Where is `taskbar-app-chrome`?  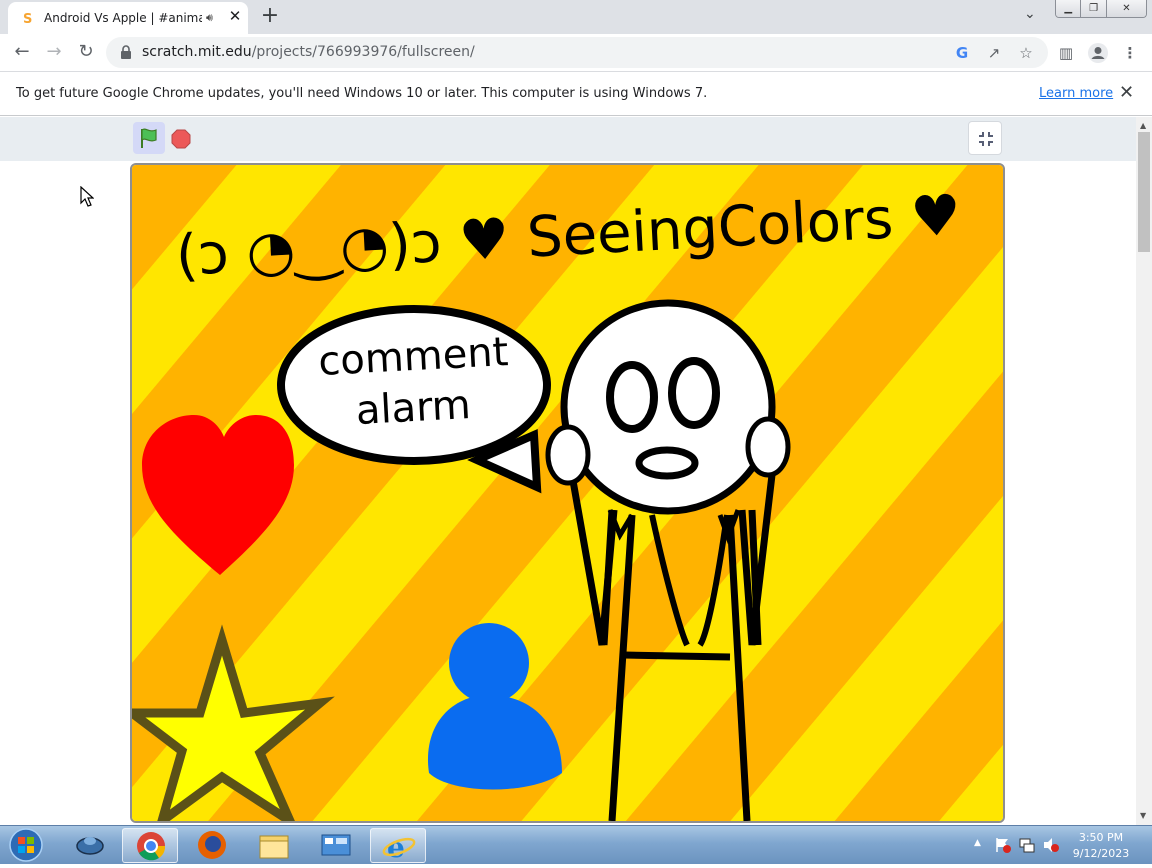
taskbar-app-chrome is located at coordinates (150, 845).